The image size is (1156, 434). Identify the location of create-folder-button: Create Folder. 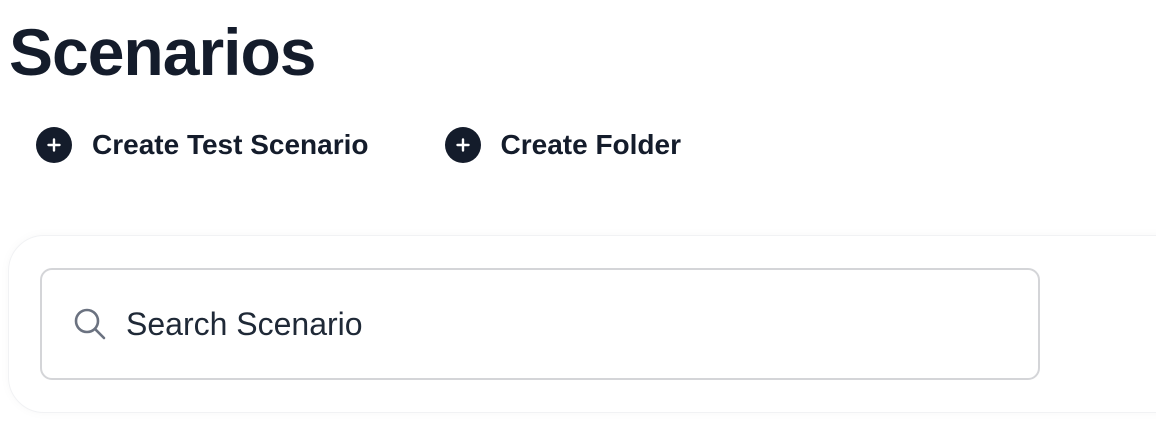
(563, 145).